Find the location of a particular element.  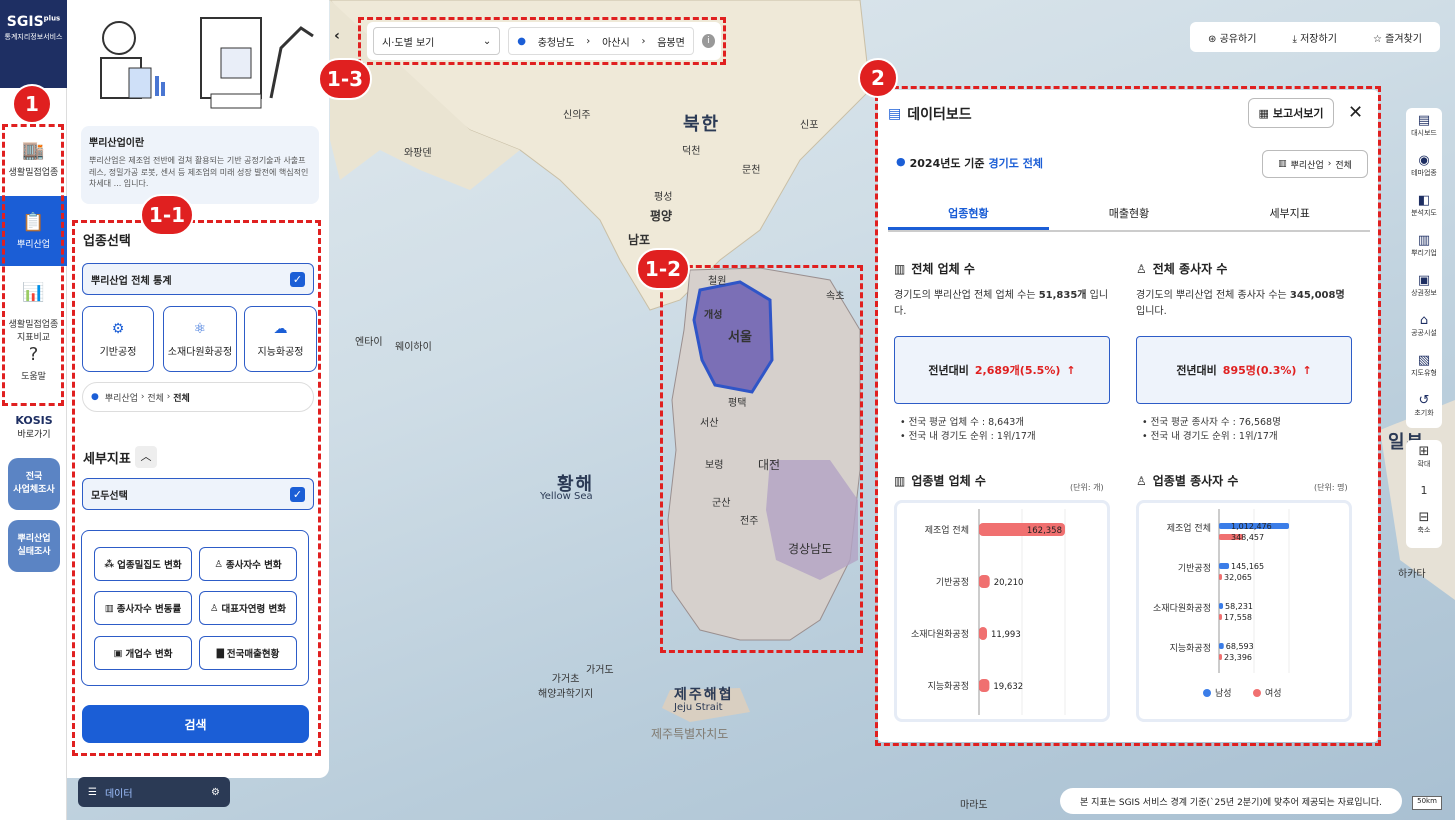

tool-dashboard: ▤ 대시보드 is located at coordinates (1424, 128).